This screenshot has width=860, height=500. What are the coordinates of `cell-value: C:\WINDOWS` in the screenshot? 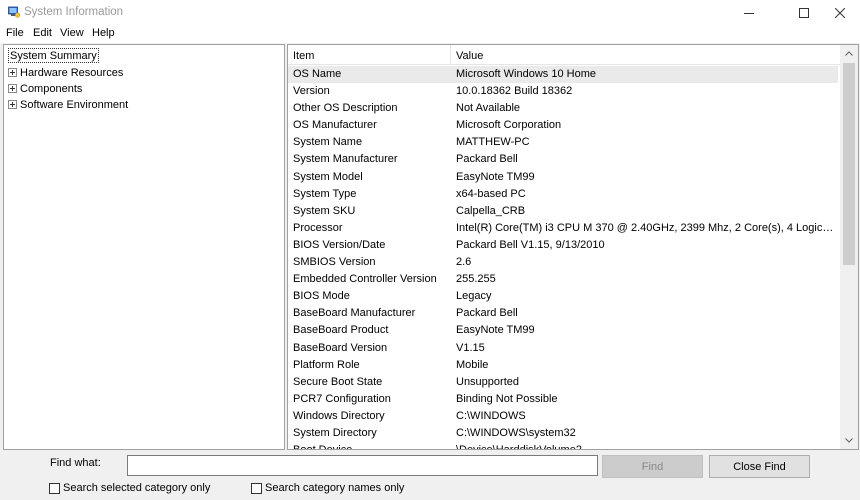 It's located at (491, 415).